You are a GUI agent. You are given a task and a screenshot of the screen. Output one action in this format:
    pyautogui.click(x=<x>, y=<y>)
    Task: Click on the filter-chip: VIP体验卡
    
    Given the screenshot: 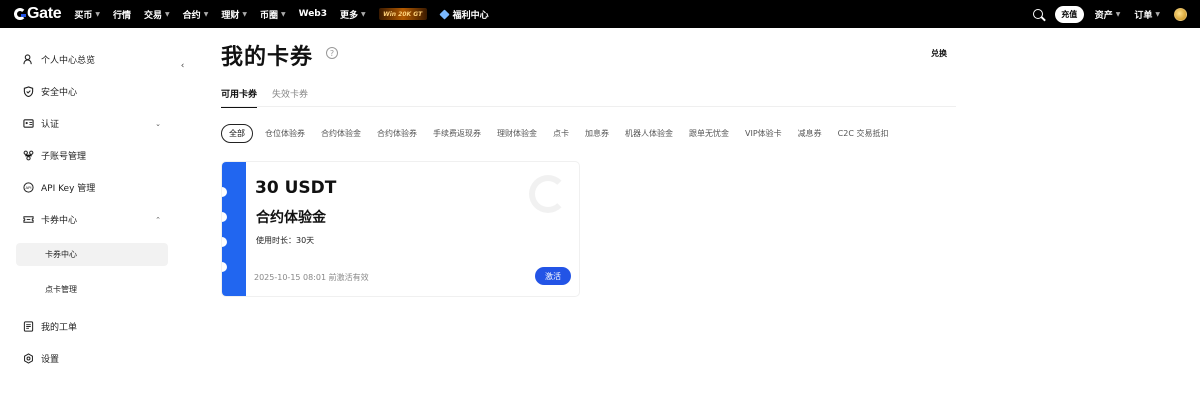 What is the action you would take?
    pyautogui.click(x=763, y=133)
    